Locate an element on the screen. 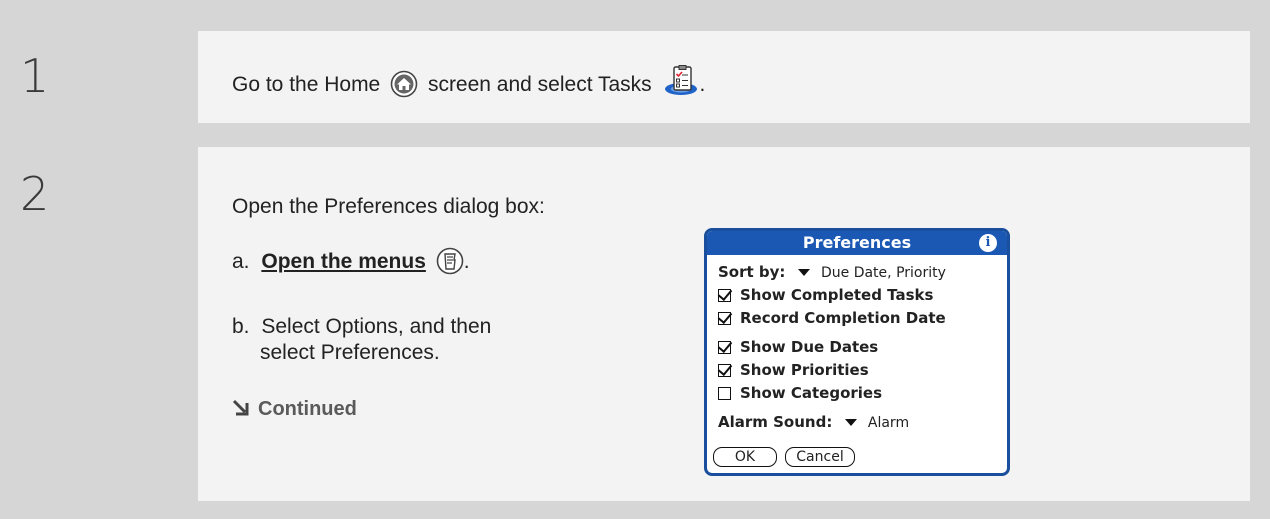 Image resolution: width=1270 pixels, height=519 pixels. option-label: Show Completed Tasks is located at coordinates (837, 295).